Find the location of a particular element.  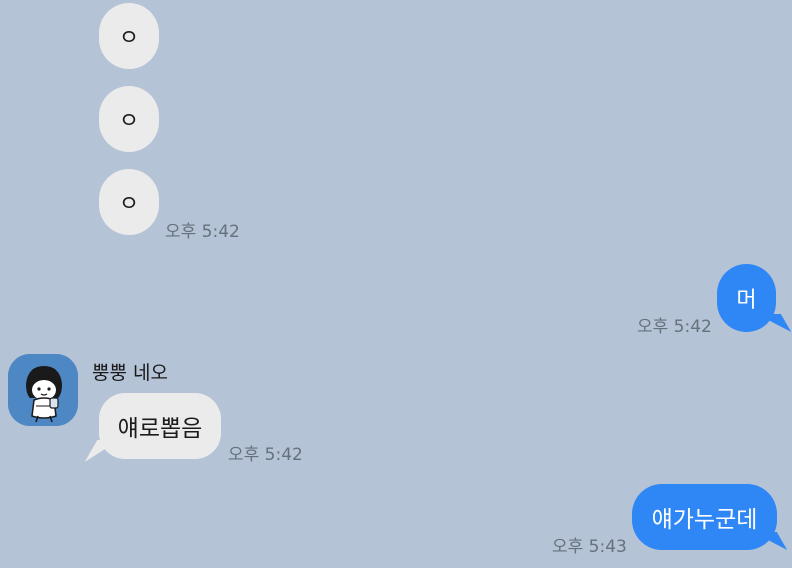

incoming-message-bubble: 얘로뽑음 is located at coordinates (160, 426).